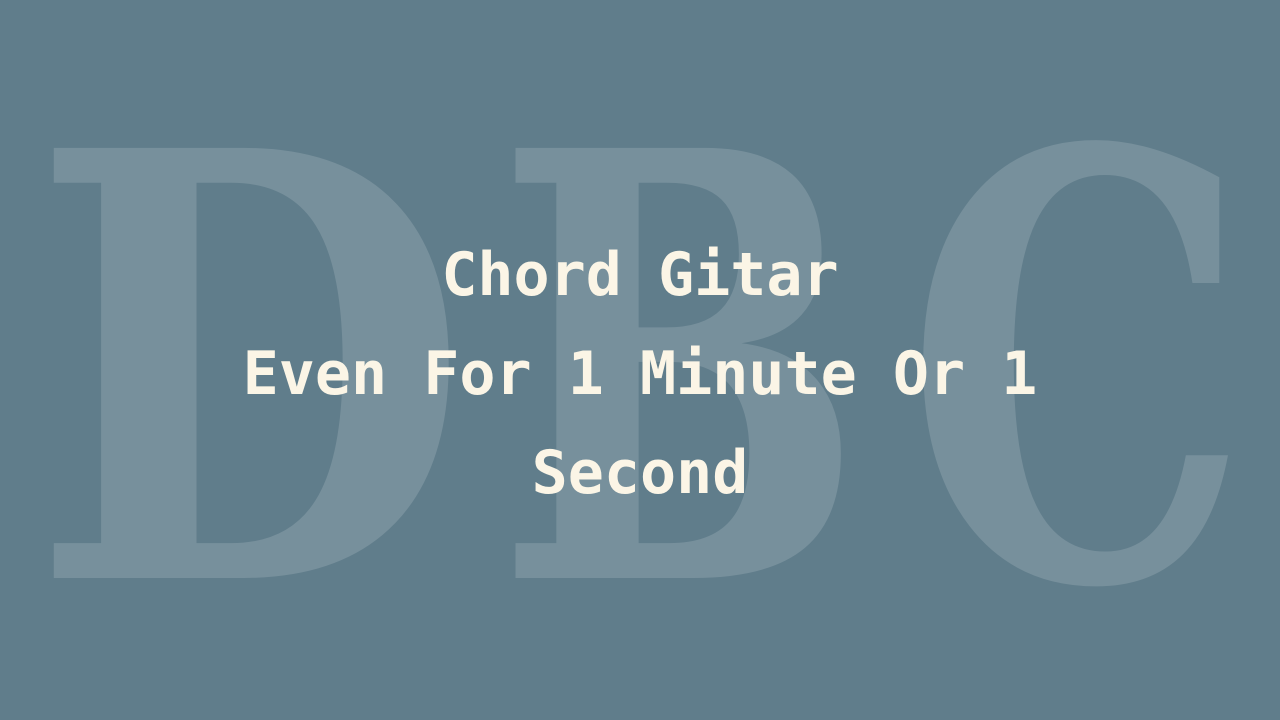 The width and height of the screenshot is (1280, 720). I want to click on title-line-2: Even For 1 Minute Or 1, so click(640, 374).